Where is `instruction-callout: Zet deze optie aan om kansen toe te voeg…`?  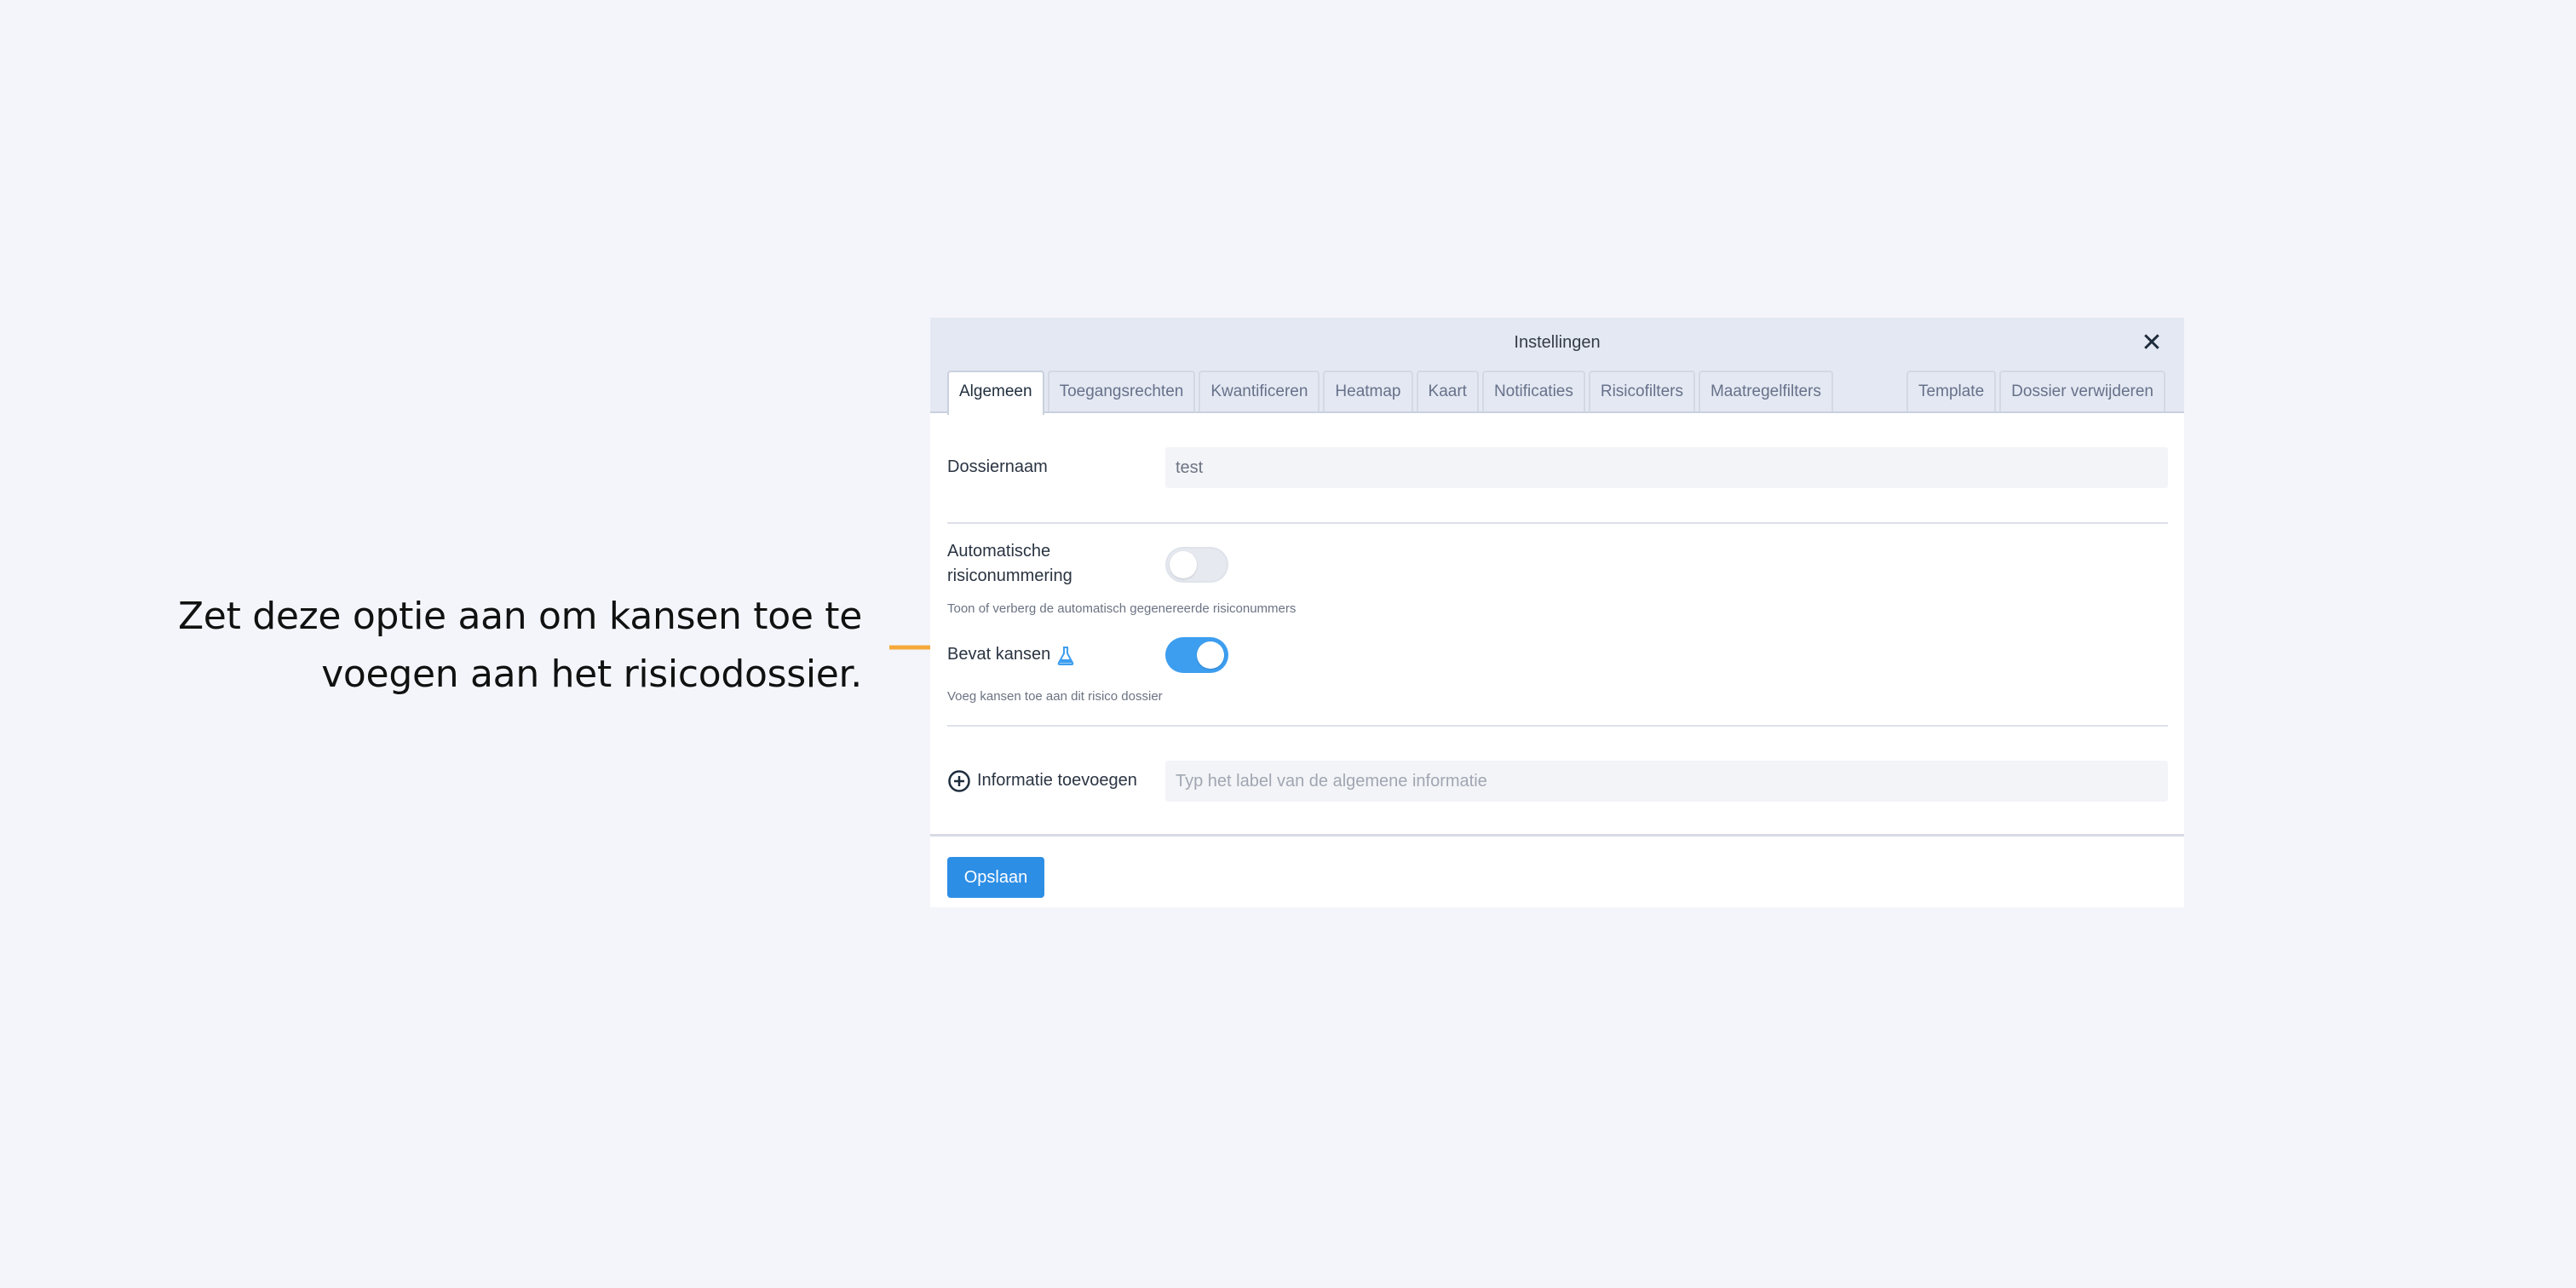
instruction-callout: Zet deze optie aan om kansen toe te voeg… is located at coordinates (479, 646).